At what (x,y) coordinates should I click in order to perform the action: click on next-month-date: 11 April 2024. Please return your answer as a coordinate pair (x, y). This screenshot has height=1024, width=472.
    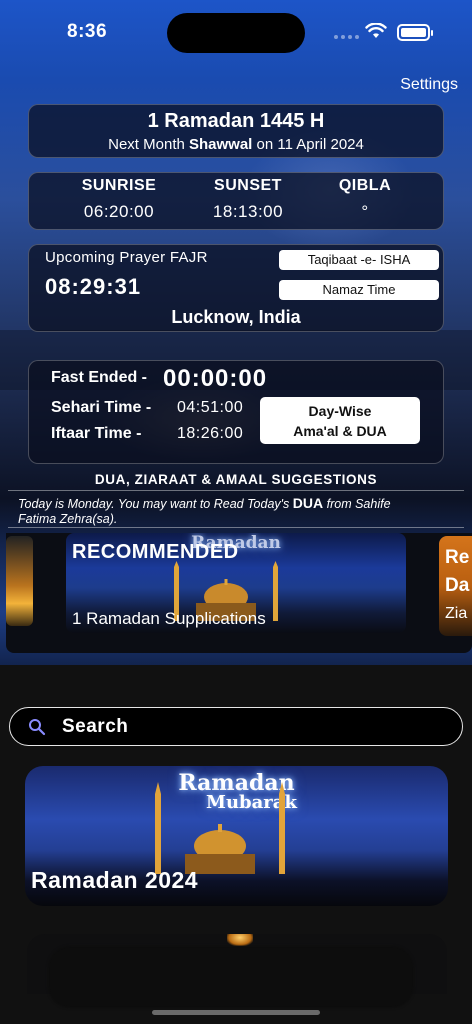
    Looking at the image, I should click on (320, 144).